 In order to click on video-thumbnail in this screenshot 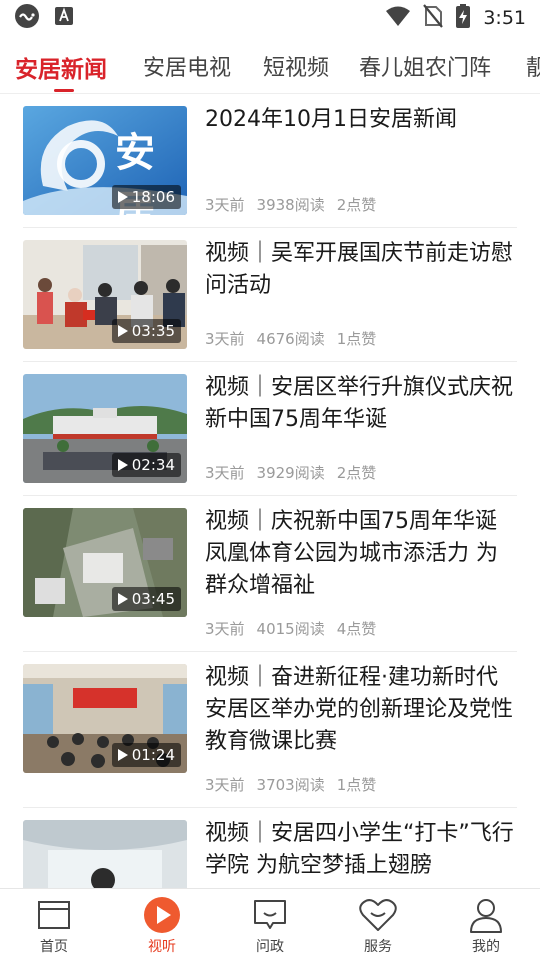, I will do `click(105, 854)`.